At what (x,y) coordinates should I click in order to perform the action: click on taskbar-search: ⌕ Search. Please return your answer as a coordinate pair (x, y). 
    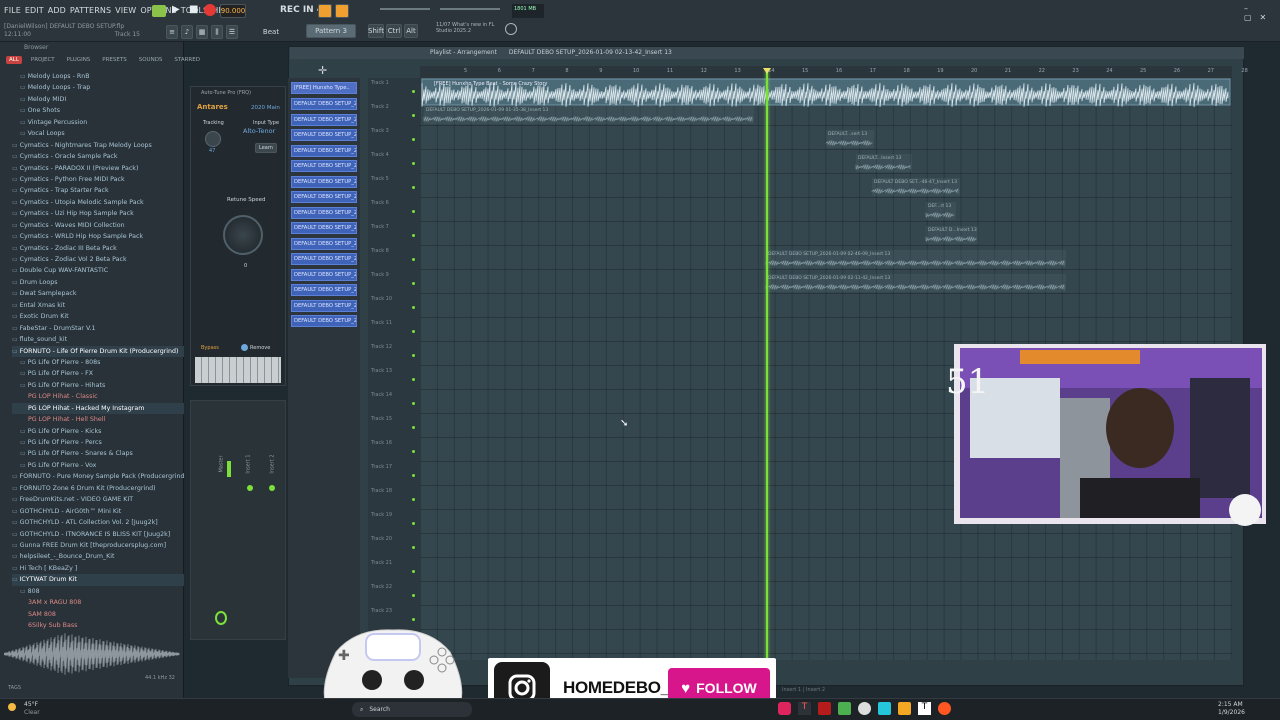
    Looking at the image, I should click on (412, 709).